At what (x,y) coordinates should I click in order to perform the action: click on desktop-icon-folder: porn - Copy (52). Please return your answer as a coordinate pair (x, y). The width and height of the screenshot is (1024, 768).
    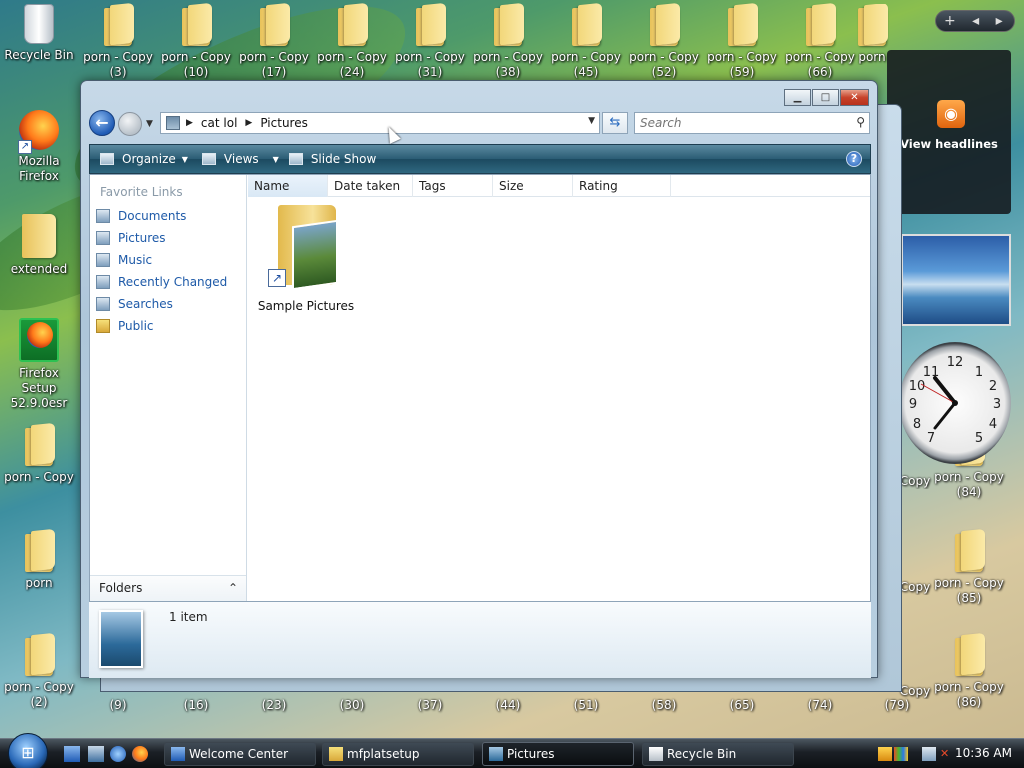
    Looking at the image, I should click on (664, 42).